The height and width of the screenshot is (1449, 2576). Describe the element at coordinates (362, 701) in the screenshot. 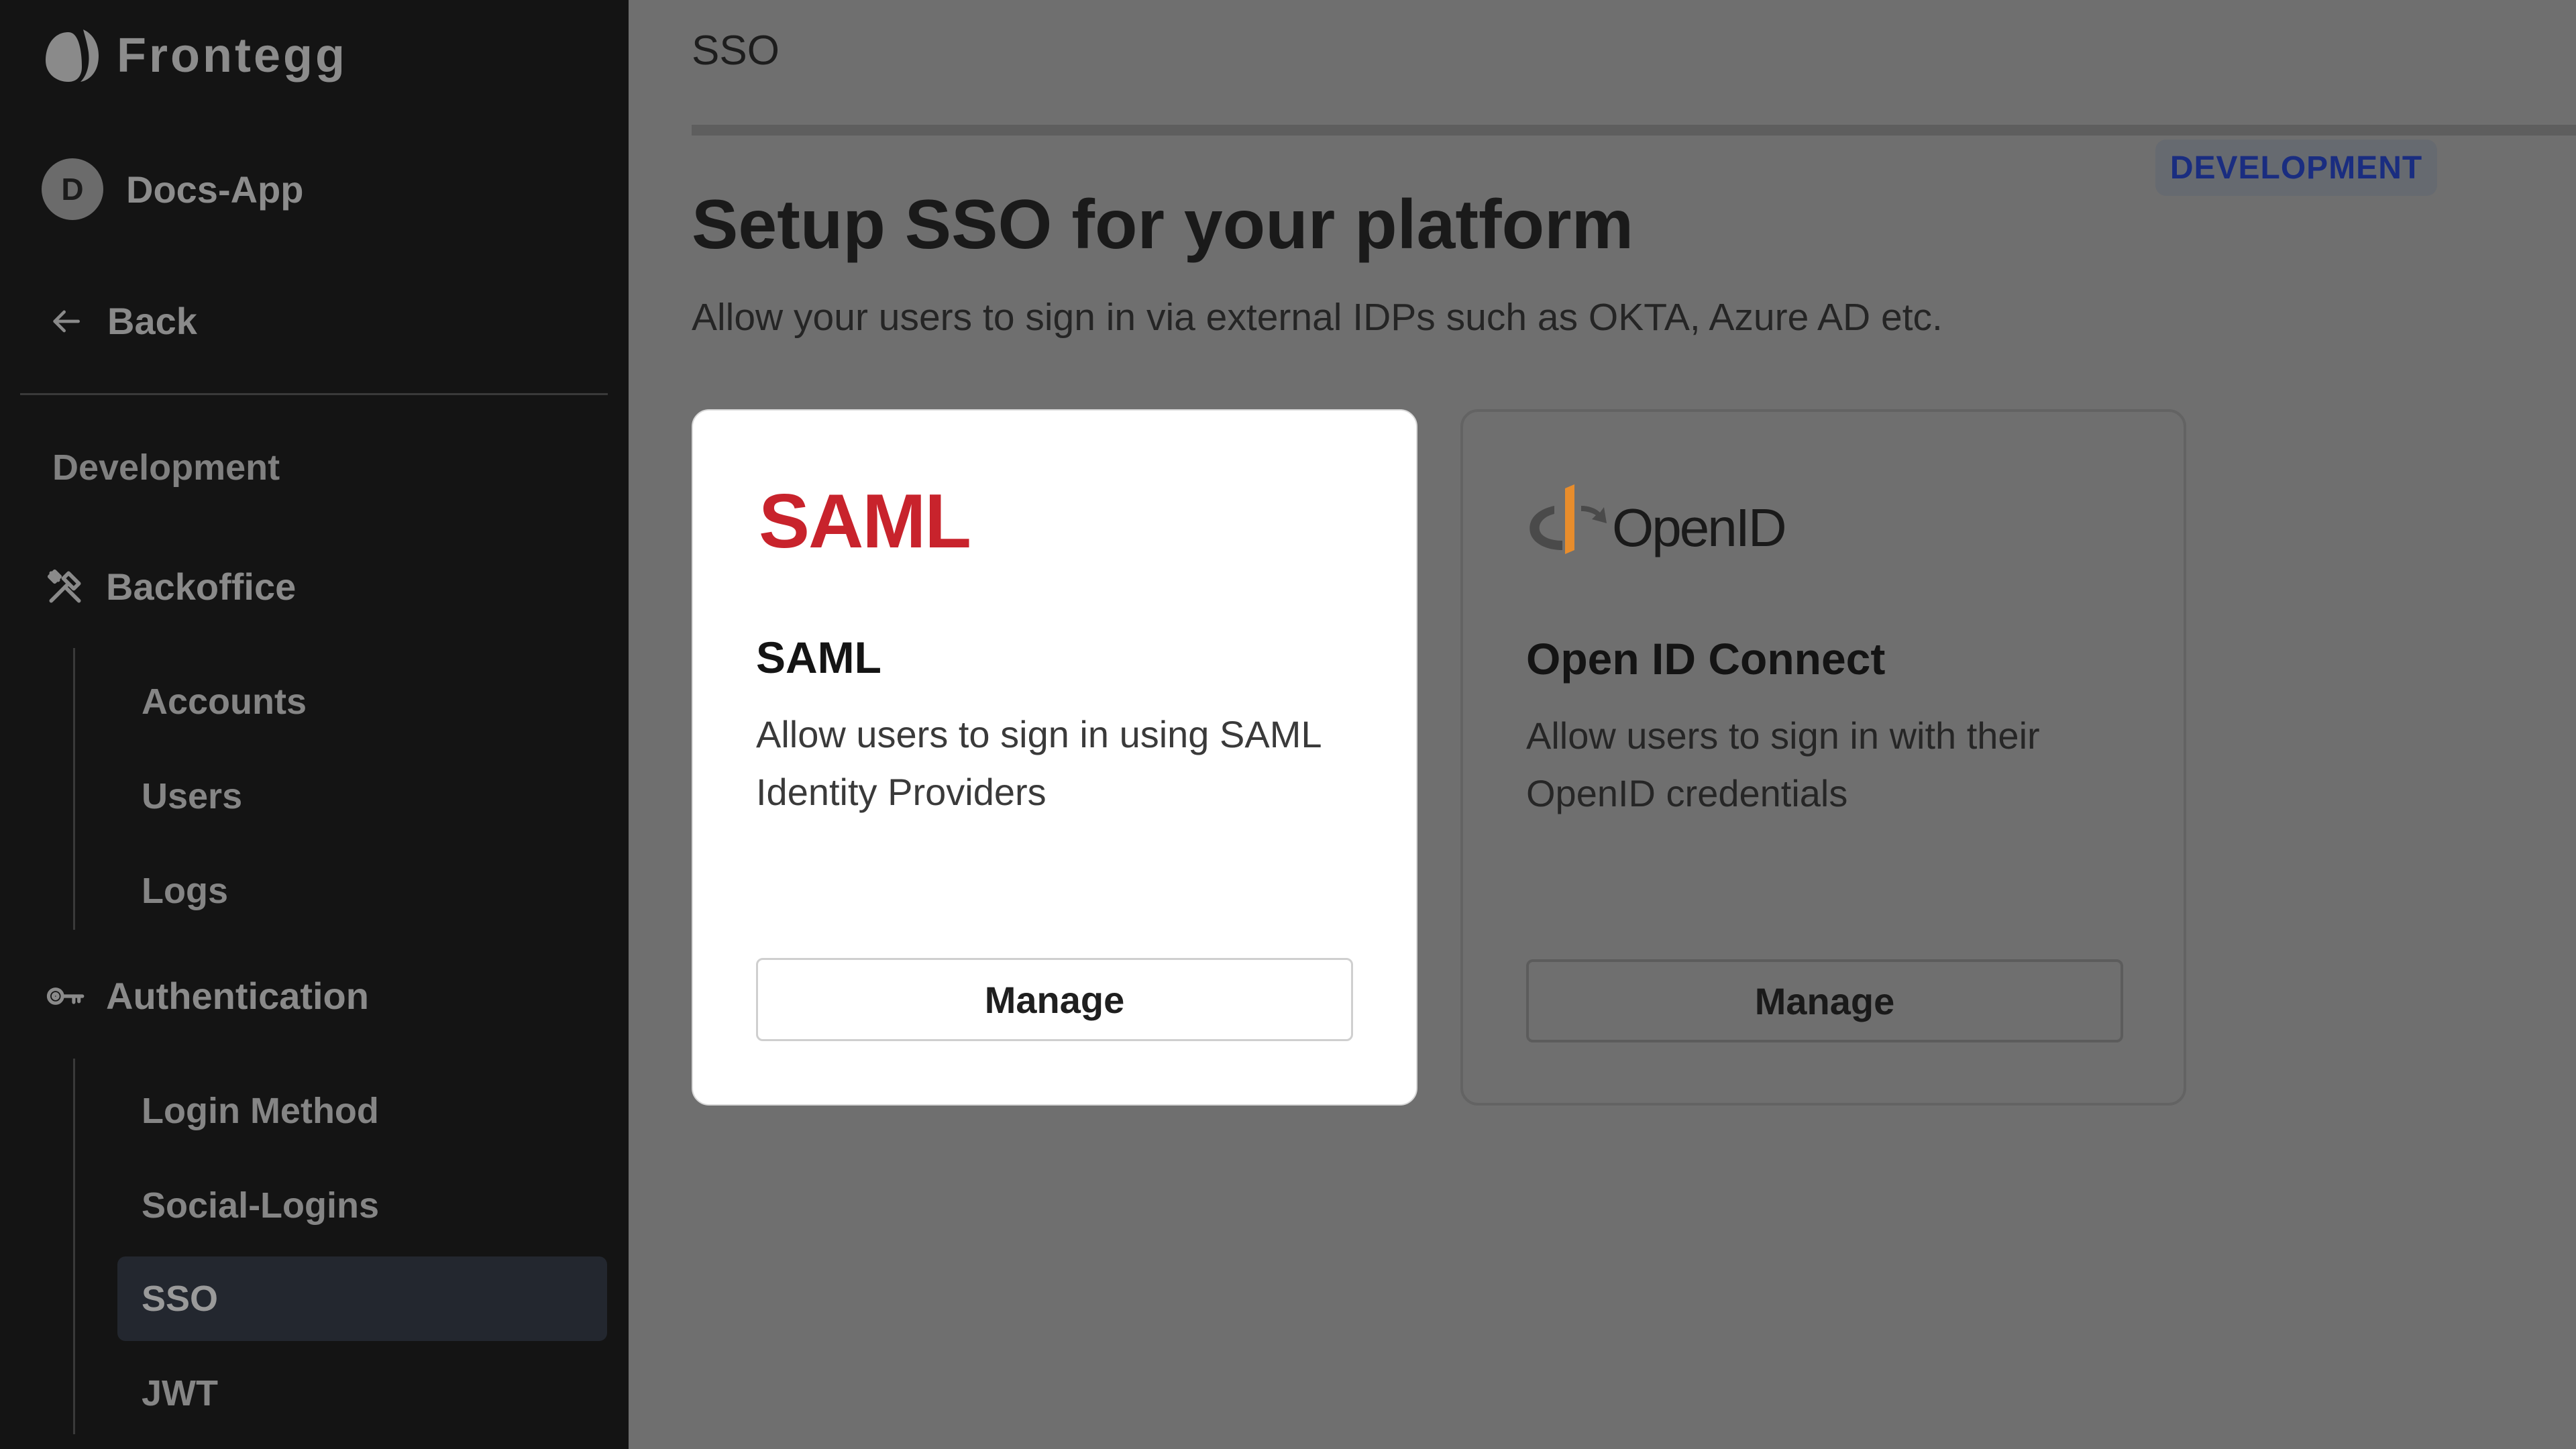

I see `sidebar-item-accounts: Accounts` at that location.